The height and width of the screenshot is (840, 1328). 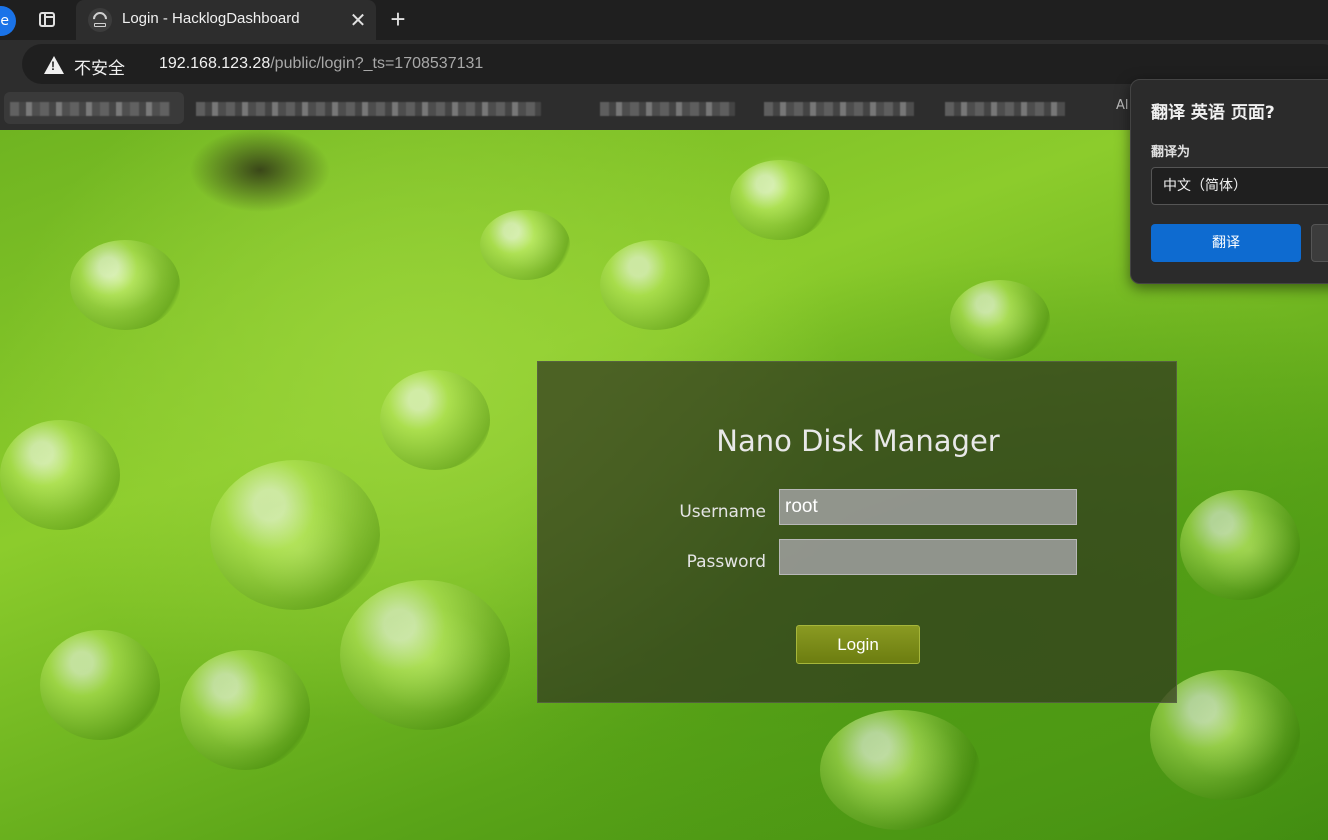 I want to click on app-title: Nano Disk Manager, so click(x=858, y=441).